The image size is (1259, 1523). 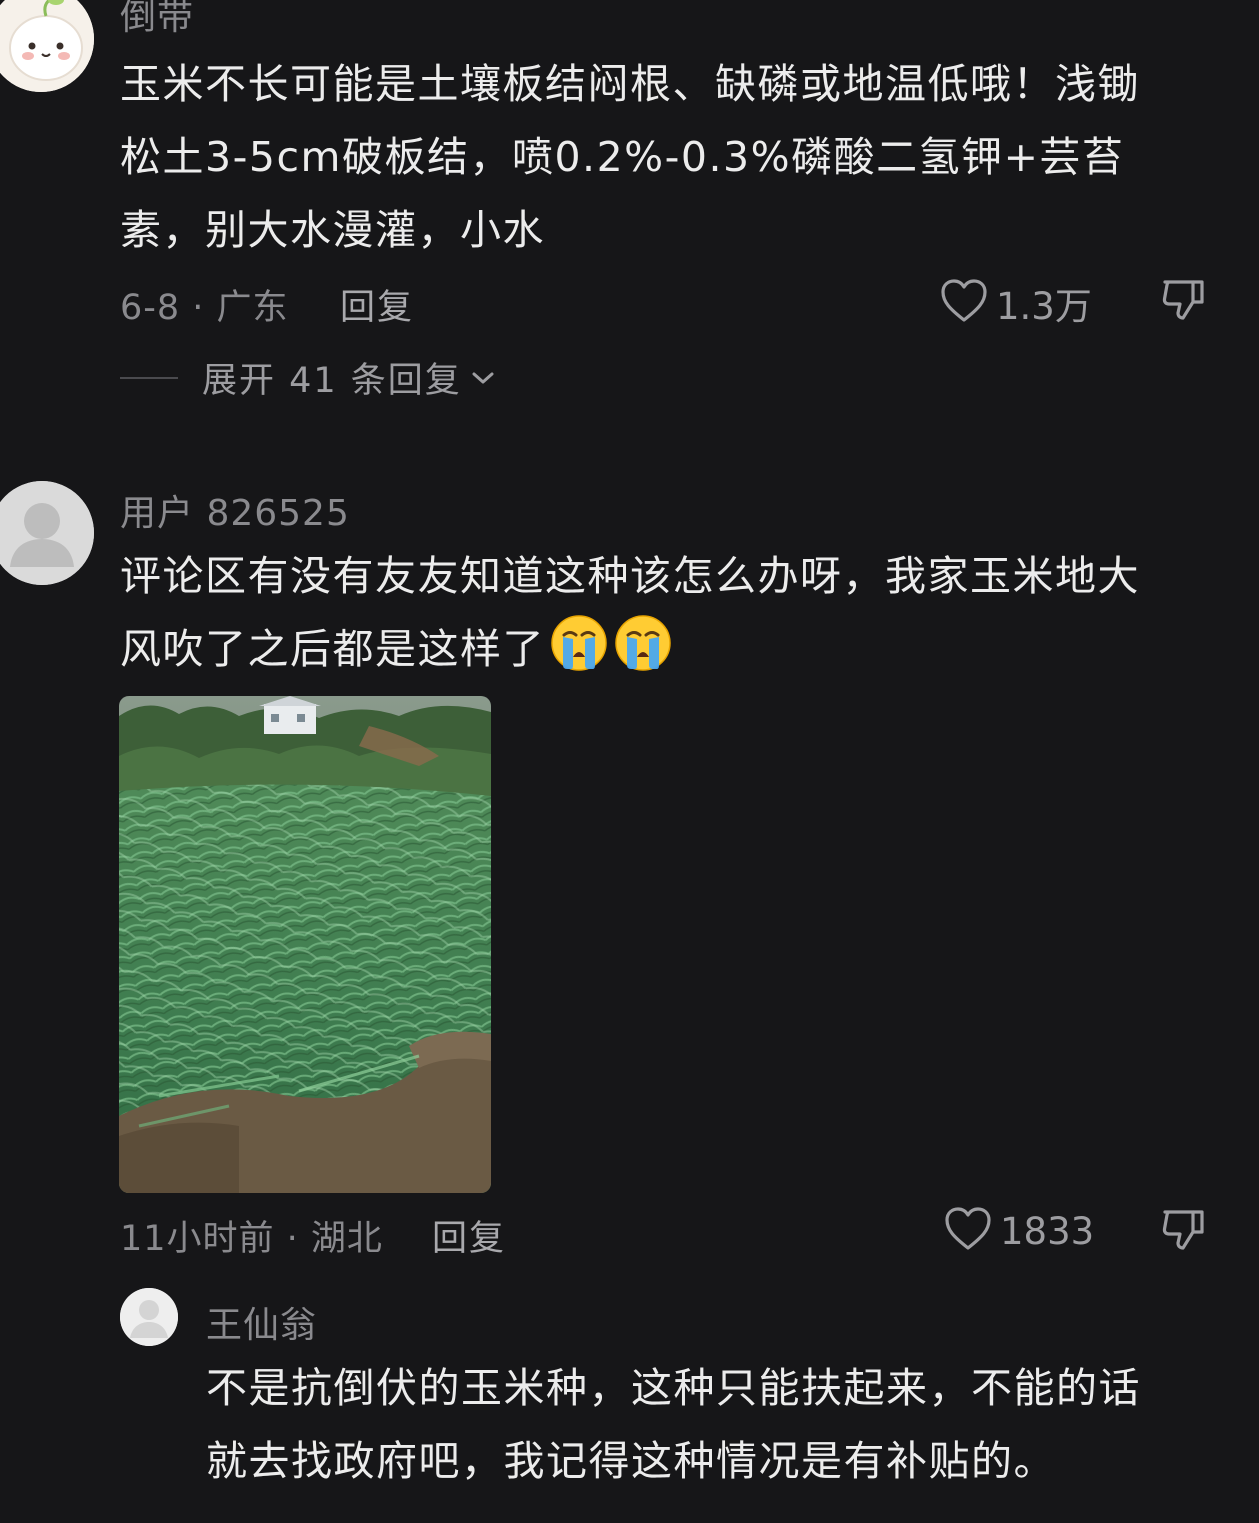 I want to click on reply-avatar, so click(x=149, y=1317).